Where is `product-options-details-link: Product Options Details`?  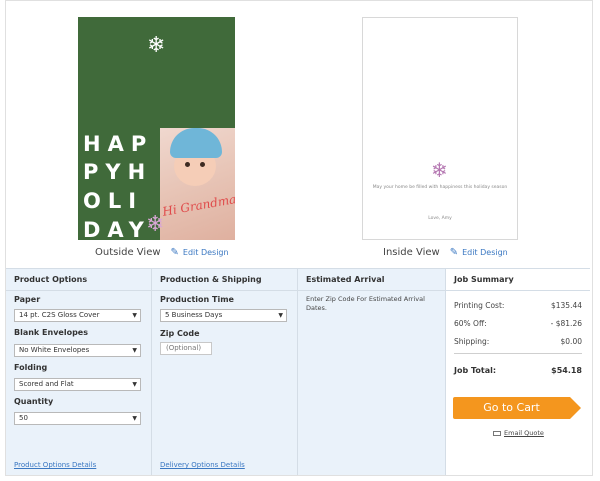 product-options-details-link: Product Options Details is located at coordinates (55, 465).